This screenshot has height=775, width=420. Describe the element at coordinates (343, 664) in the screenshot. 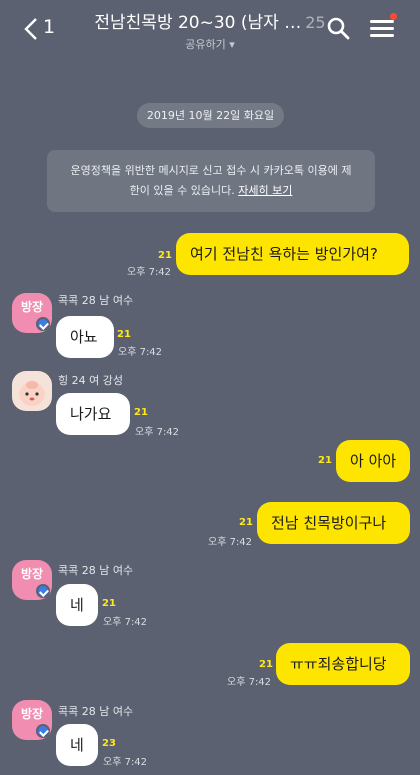

I see `my-message-bubble: ㅠㅠ죄송합니당` at that location.